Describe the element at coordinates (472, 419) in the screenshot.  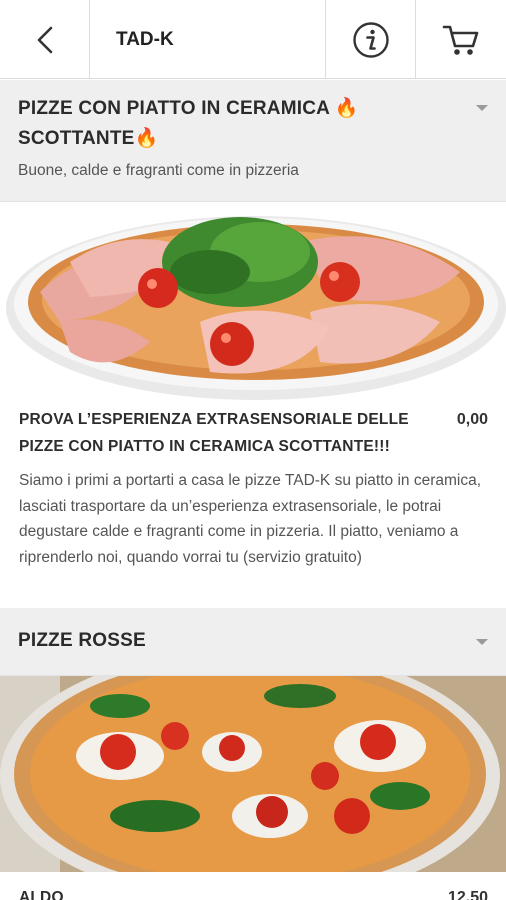
I see `item-price: 0,00` at that location.